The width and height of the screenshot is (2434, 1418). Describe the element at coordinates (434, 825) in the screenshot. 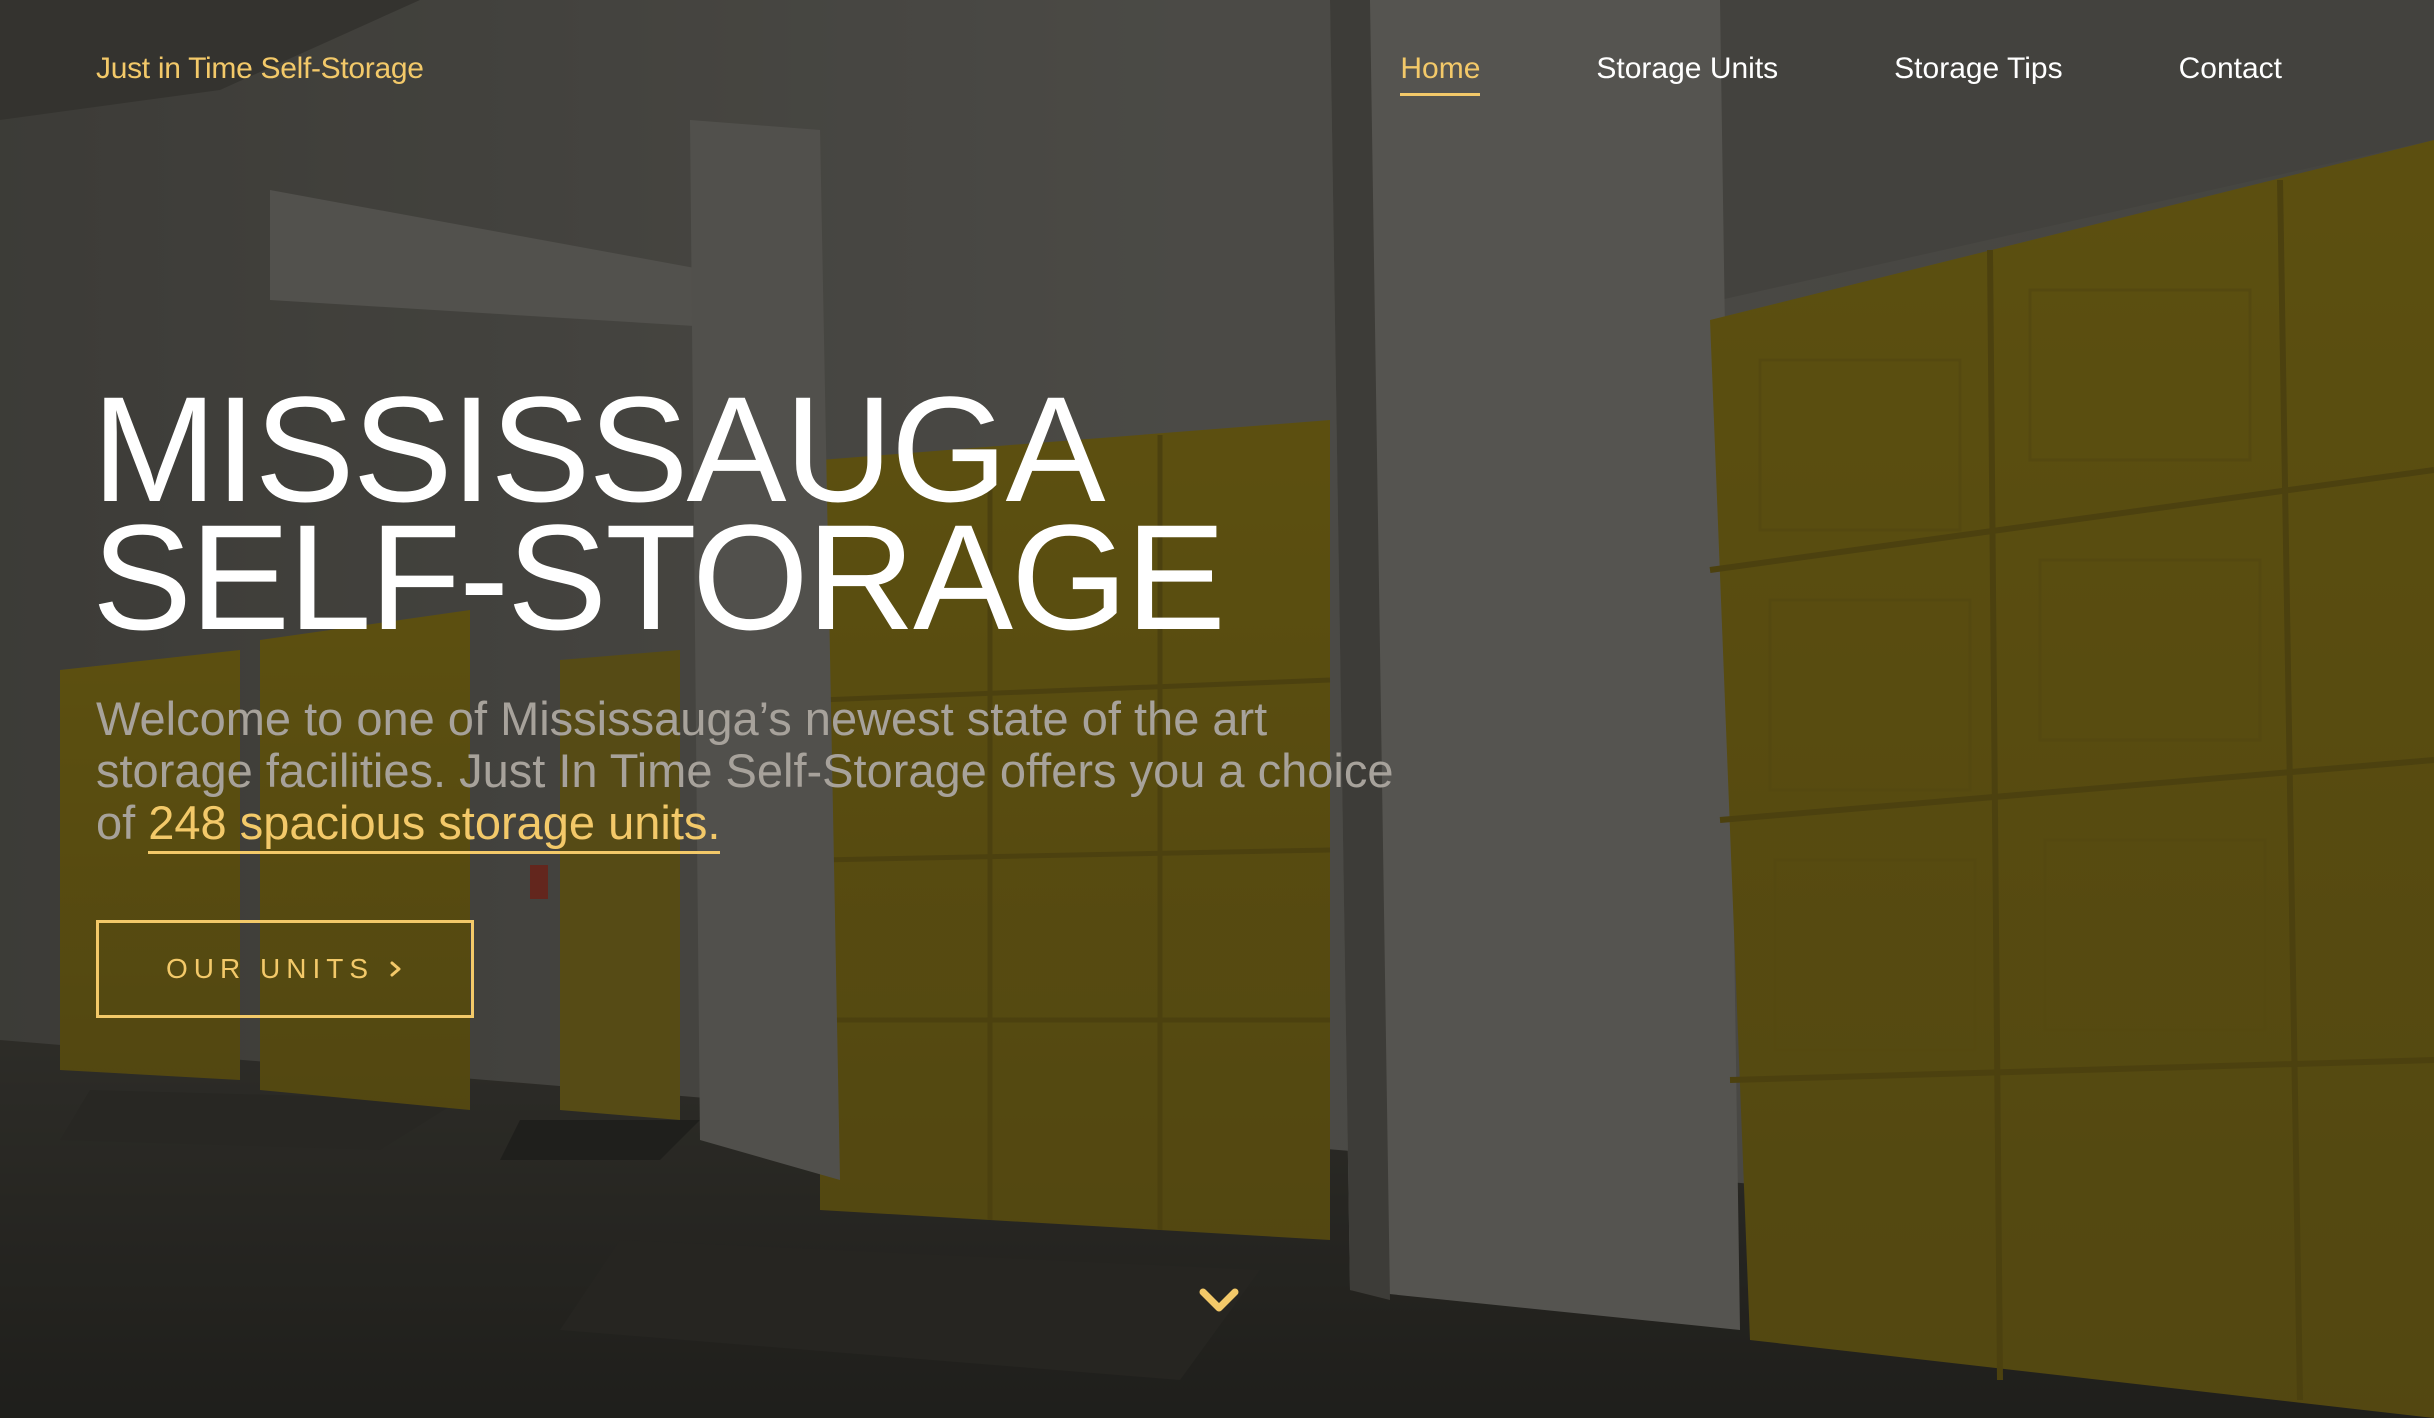

I see `units-count-link: 248 spacious storage units.` at that location.